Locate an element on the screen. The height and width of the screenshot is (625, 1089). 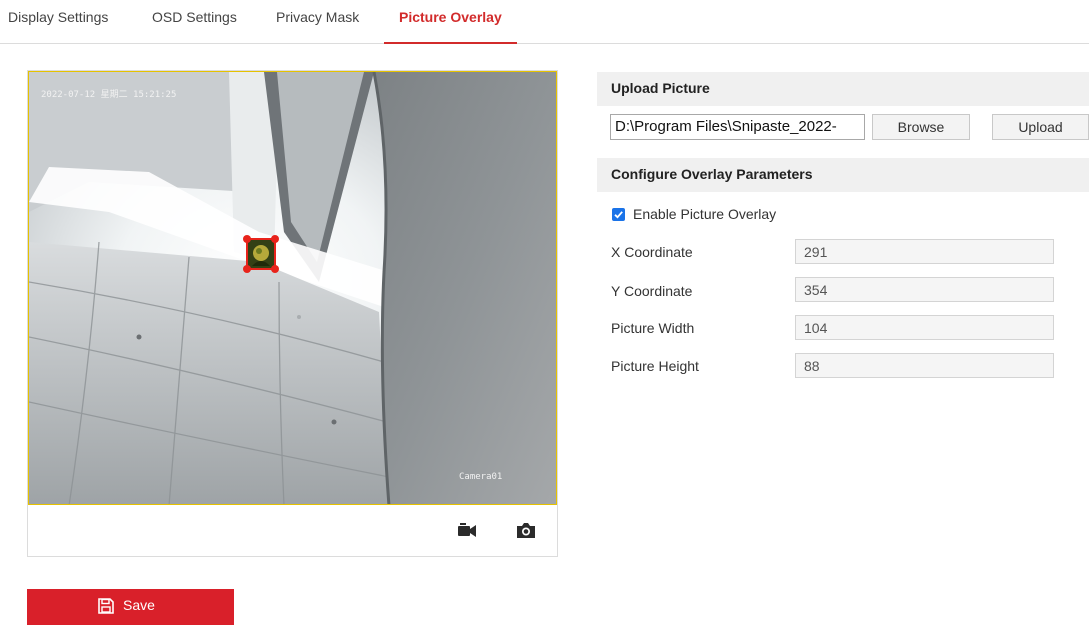
tab-privacy-mask: Privacy Mask is located at coordinates (317, 26).